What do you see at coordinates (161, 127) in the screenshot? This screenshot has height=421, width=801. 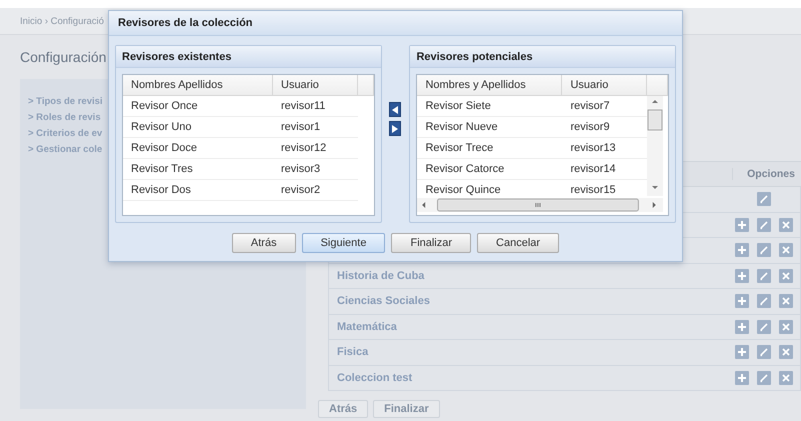 I see `name-cell-text: Revisor Uno` at bounding box center [161, 127].